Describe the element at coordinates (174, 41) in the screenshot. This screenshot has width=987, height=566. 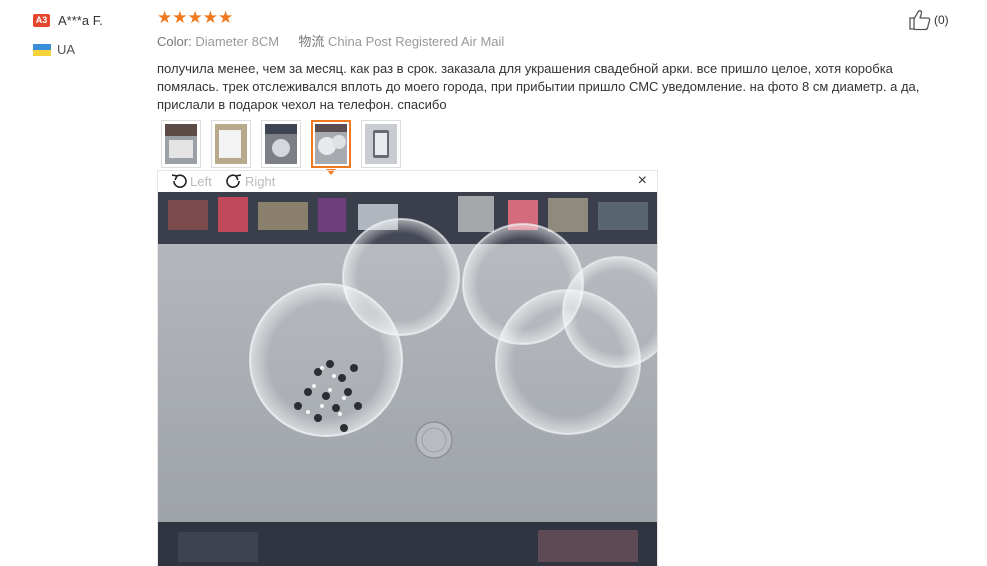
I see `color-key: Color:` at that location.